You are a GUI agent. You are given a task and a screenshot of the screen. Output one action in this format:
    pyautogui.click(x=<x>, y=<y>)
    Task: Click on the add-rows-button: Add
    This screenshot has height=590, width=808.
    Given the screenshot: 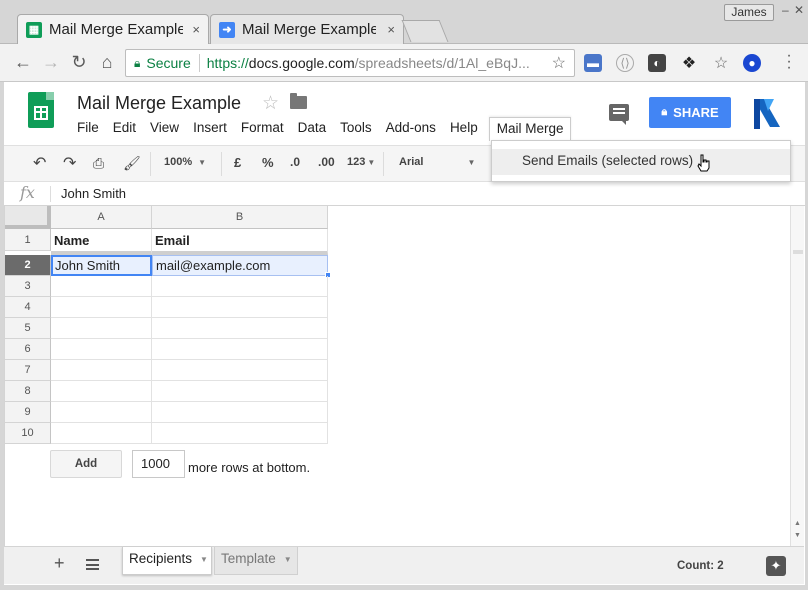 What is the action you would take?
    pyautogui.click(x=86, y=464)
    